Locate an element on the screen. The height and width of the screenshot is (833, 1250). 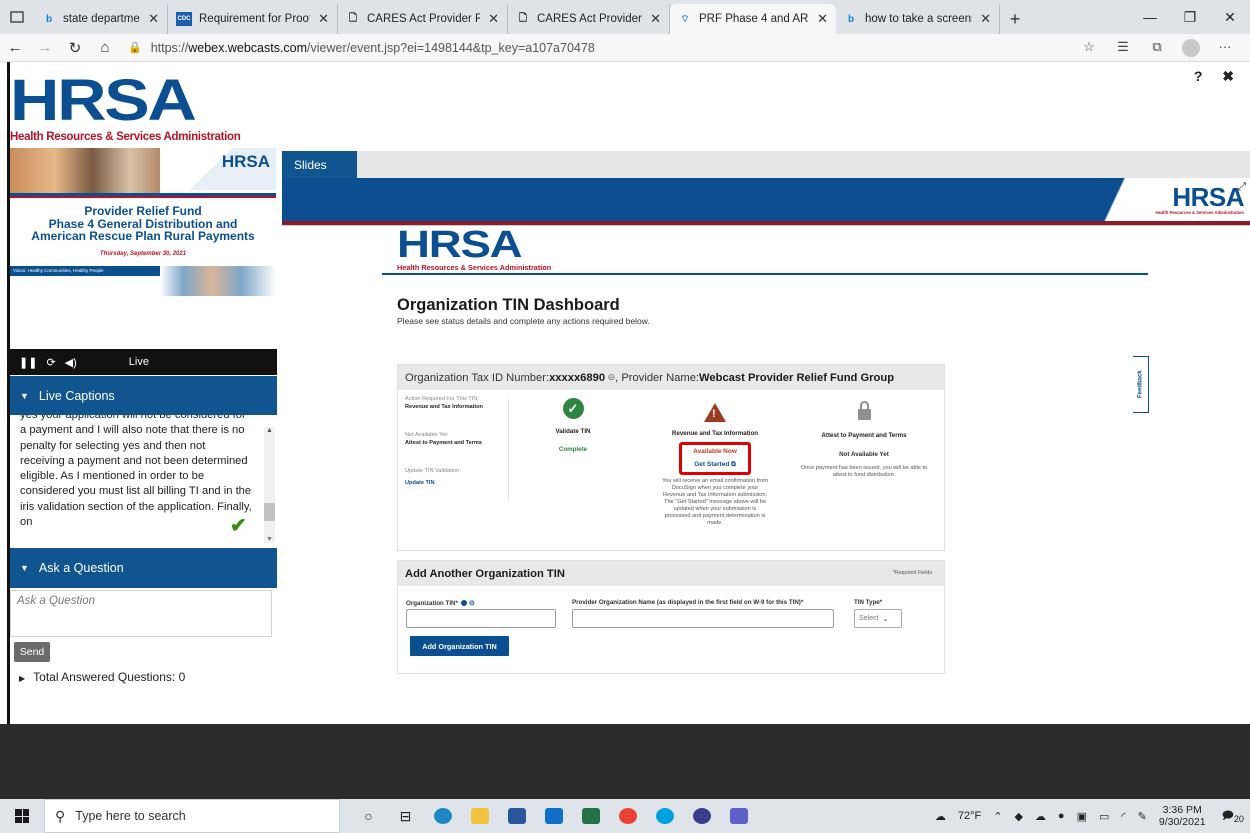
ask-question-header: ▼ Ask a Question is located at coordinates (143, 568).